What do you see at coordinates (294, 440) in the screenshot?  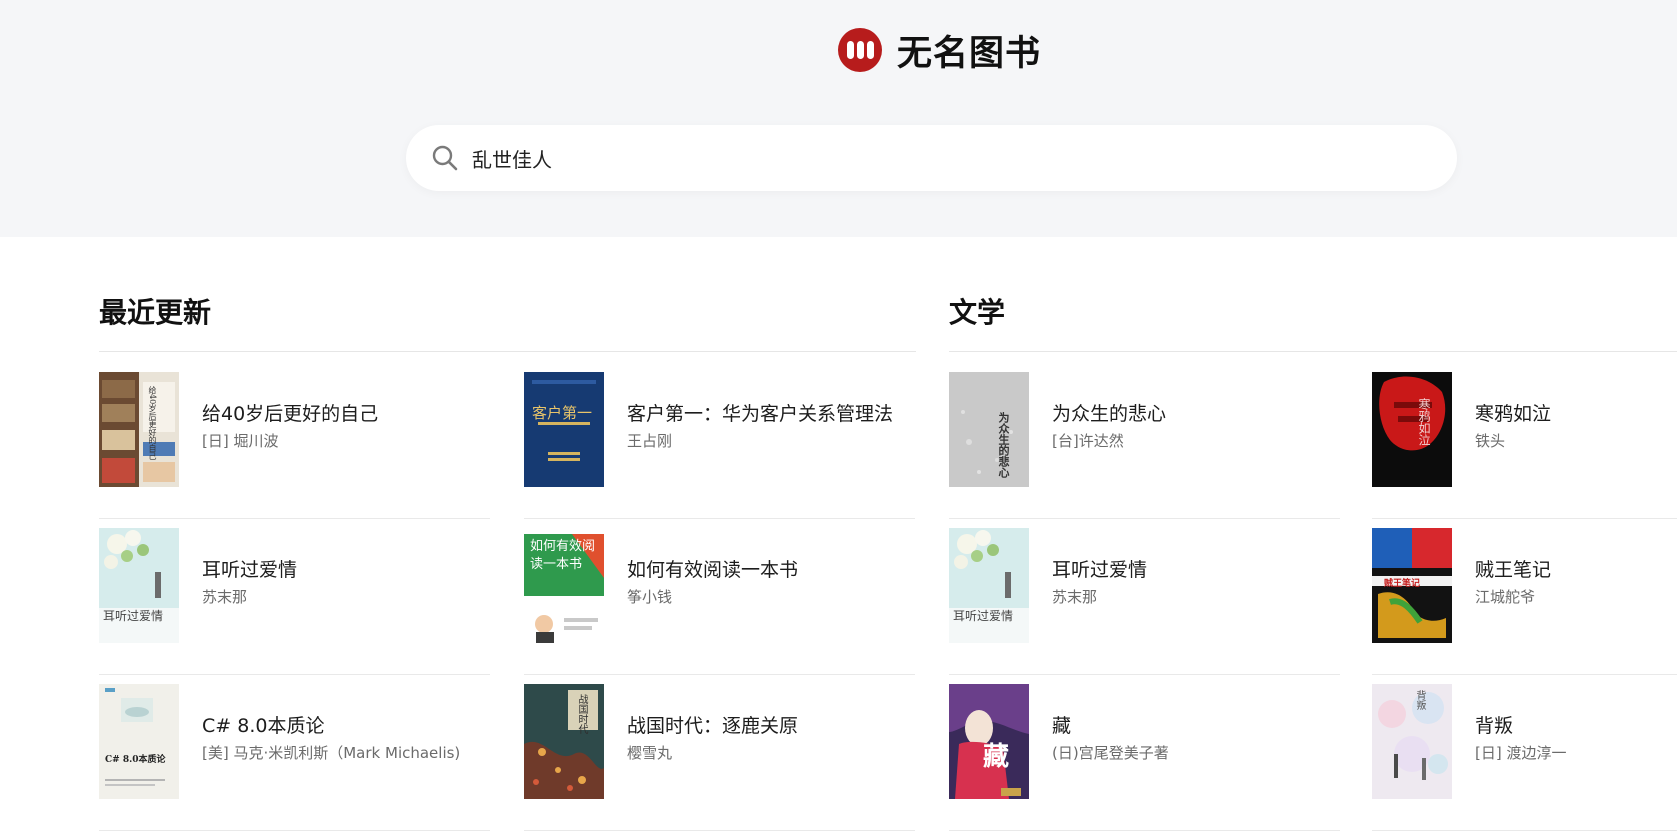 I see `book-item: 给40岁后更好的自己 给40岁后更好的自己 [日] 堀川波` at bounding box center [294, 440].